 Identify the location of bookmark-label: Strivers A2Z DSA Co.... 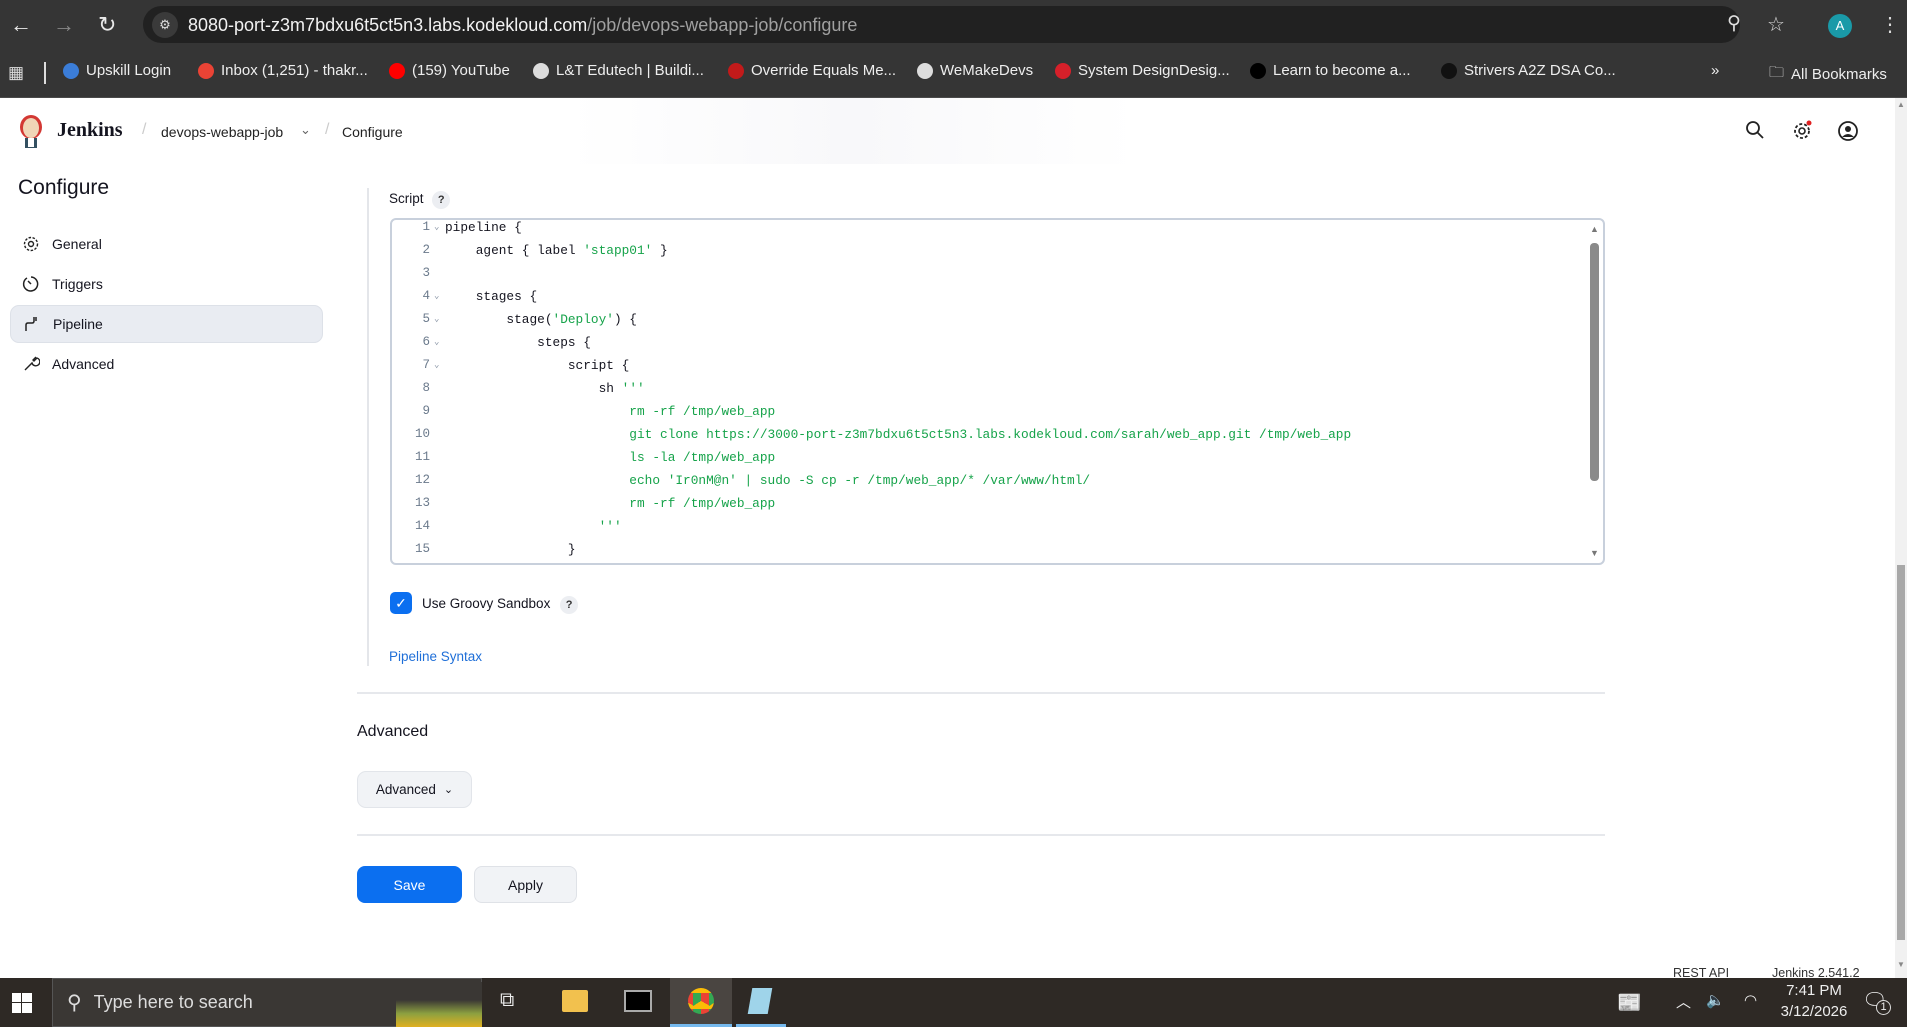
(1540, 70).